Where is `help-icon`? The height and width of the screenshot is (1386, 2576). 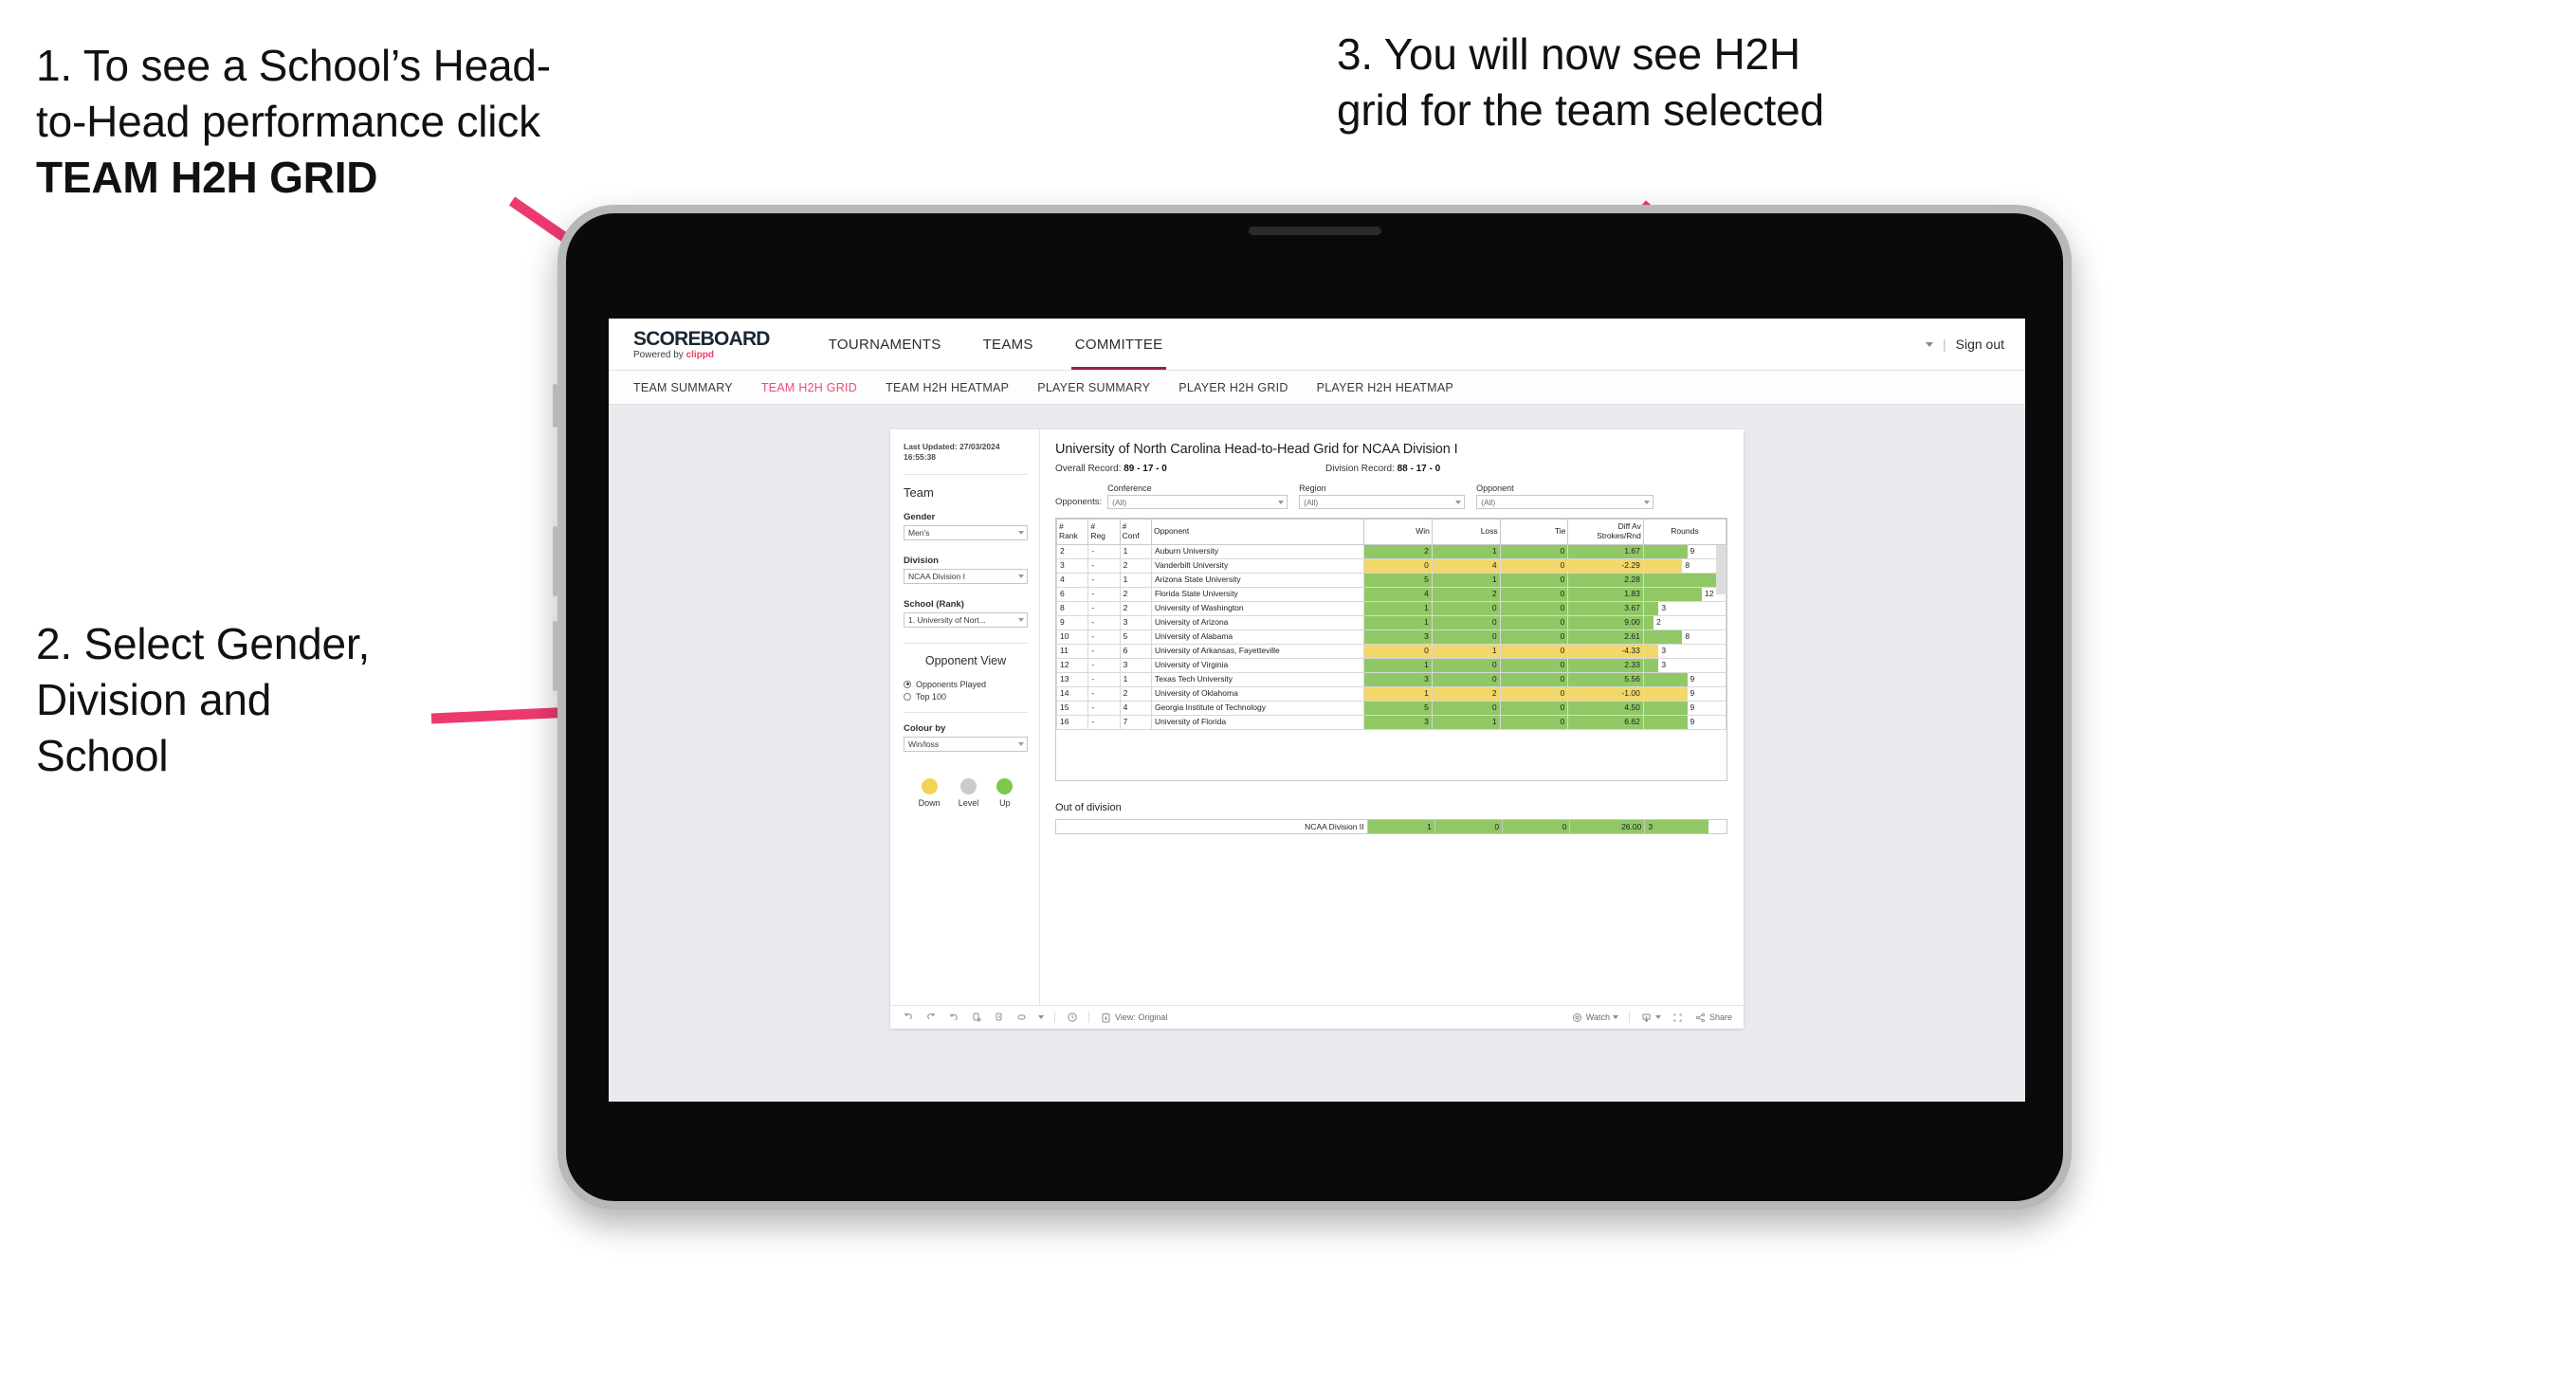
help-icon is located at coordinates (1072, 1018).